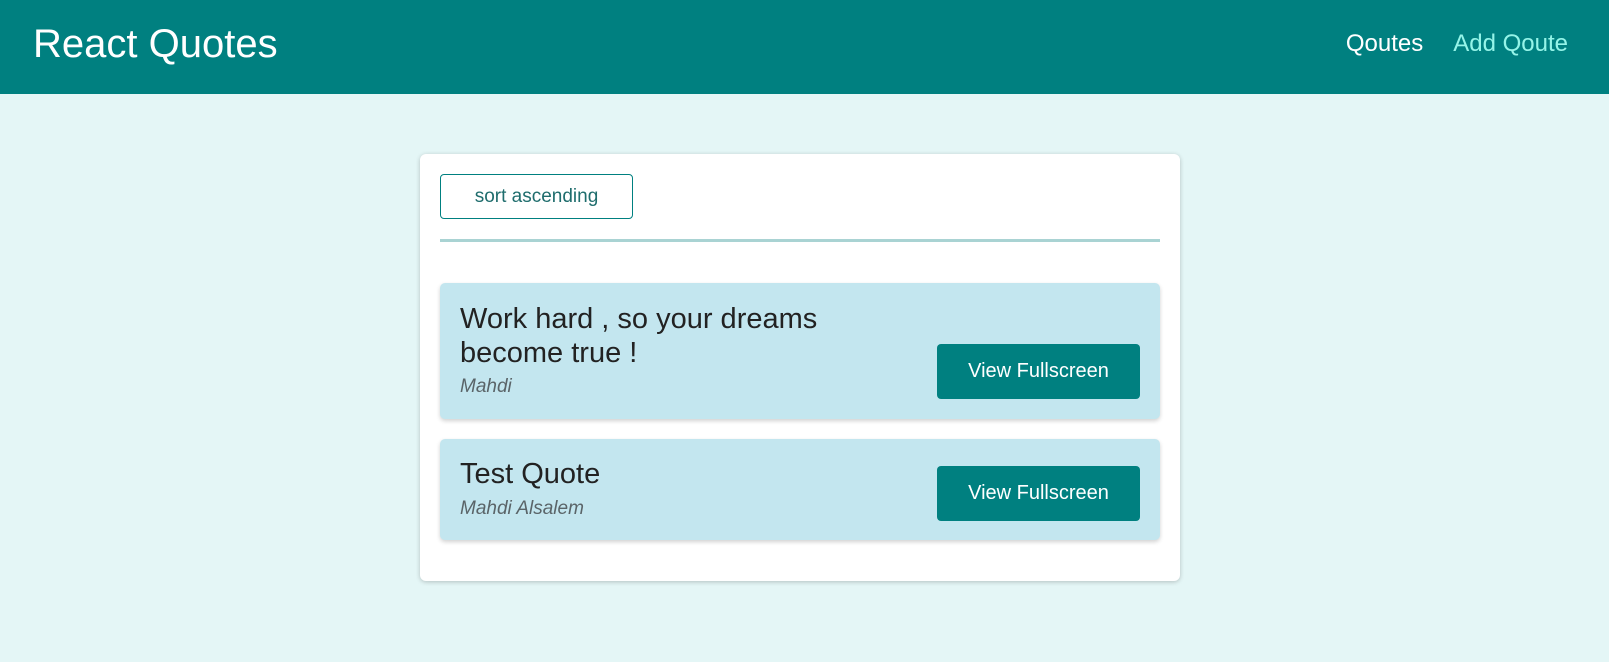  What do you see at coordinates (800, 489) in the screenshot?
I see `quote-item: Test Quote Mahdi Alsalem View Fullscreen` at bounding box center [800, 489].